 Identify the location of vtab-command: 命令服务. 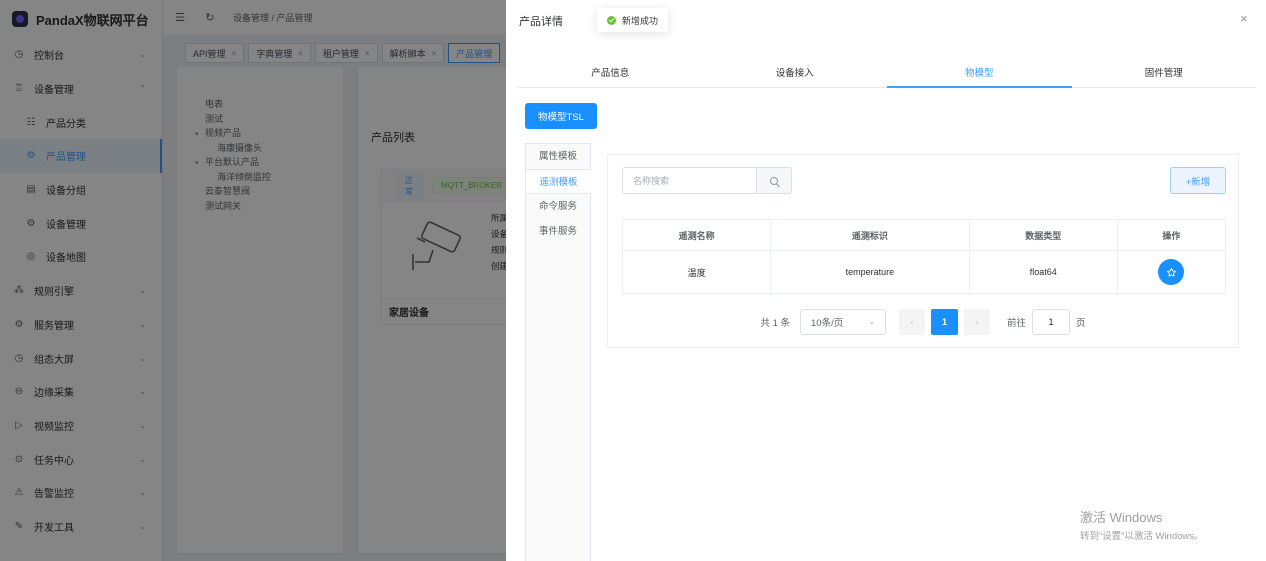
(558, 206).